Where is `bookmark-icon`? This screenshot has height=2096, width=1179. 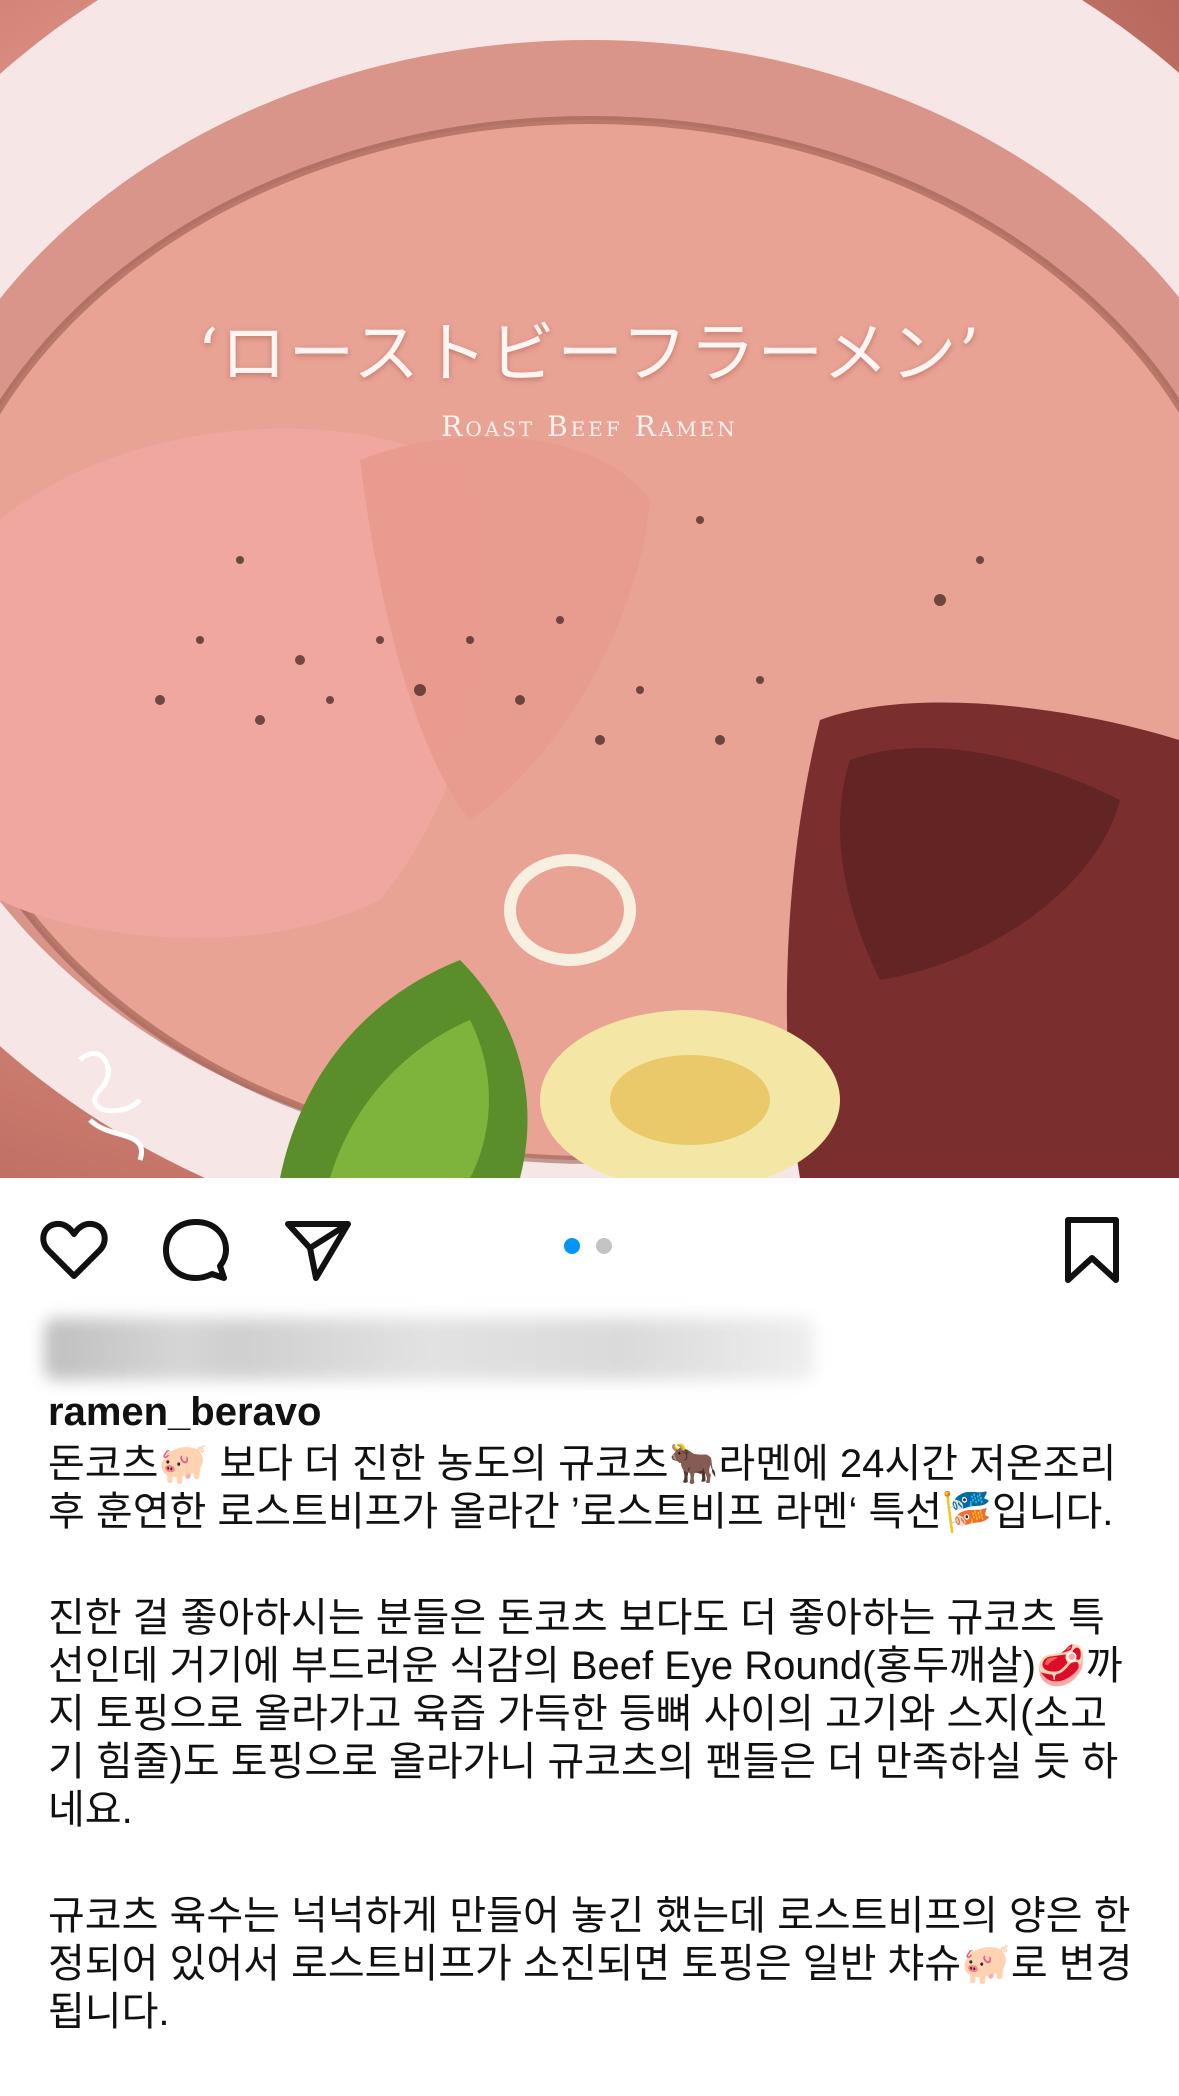 bookmark-icon is located at coordinates (1092, 1250).